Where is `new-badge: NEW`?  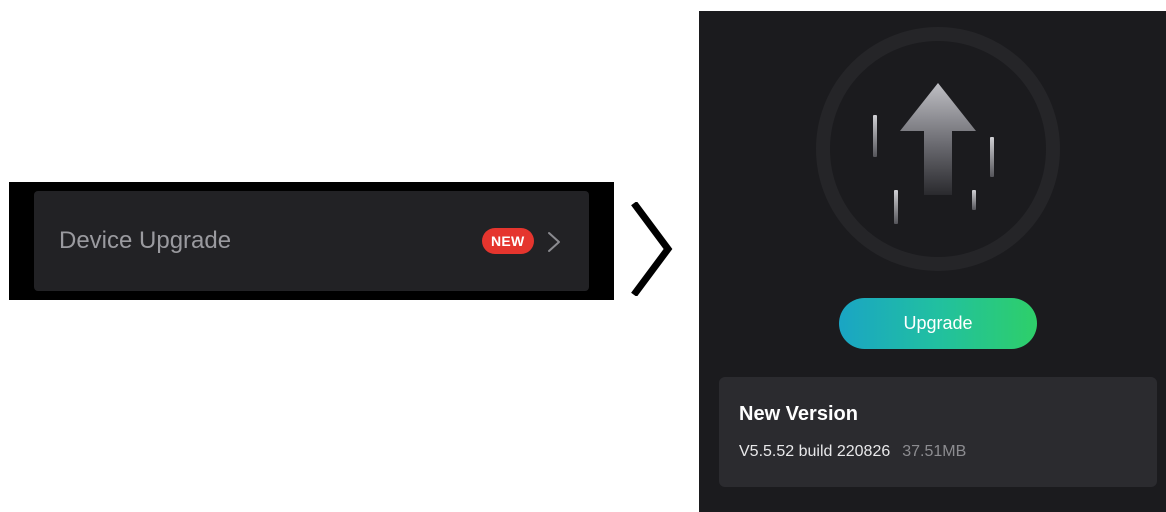
new-badge: NEW is located at coordinates (508, 241).